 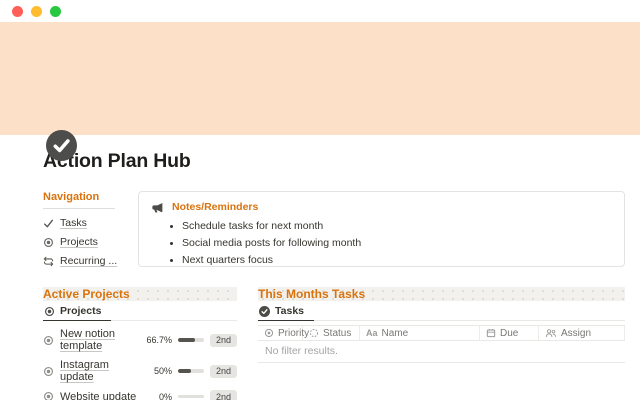 I want to click on nav-link-tasks: Tasks, so click(x=85, y=223).